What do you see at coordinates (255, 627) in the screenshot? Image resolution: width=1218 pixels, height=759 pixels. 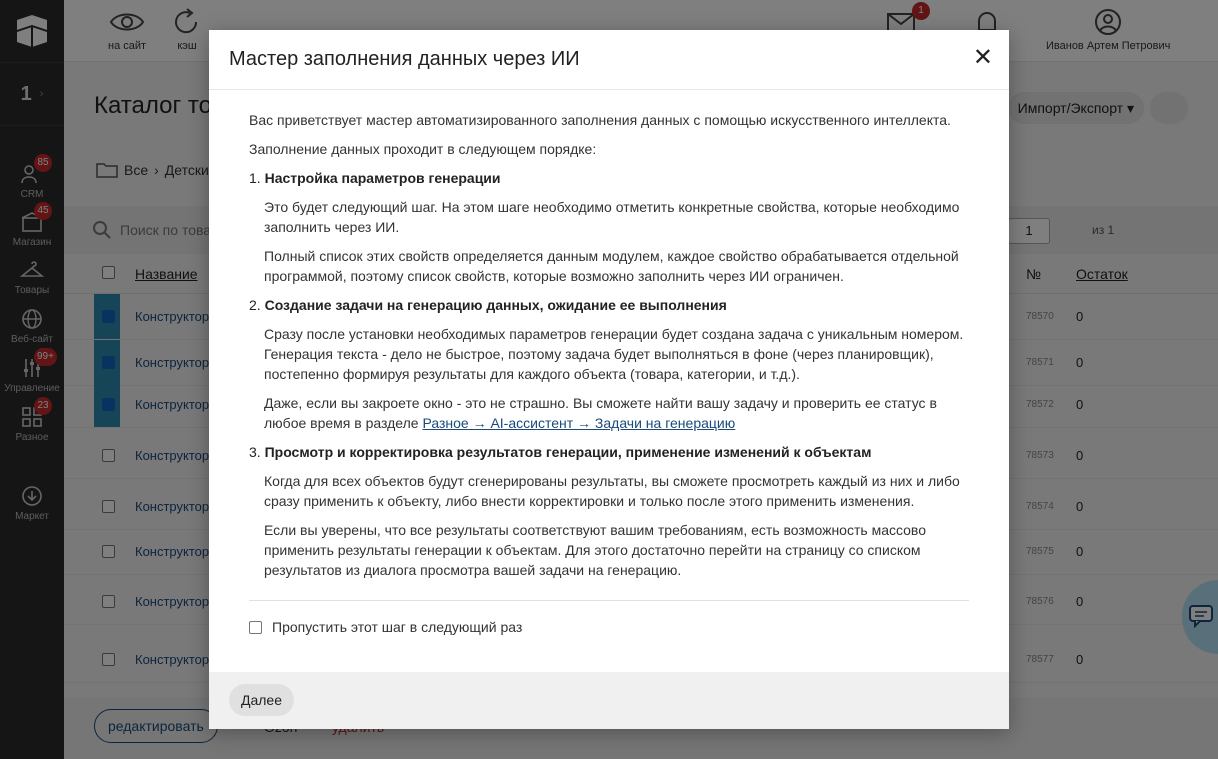 I see `skip-checkbox` at bounding box center [255, 627].